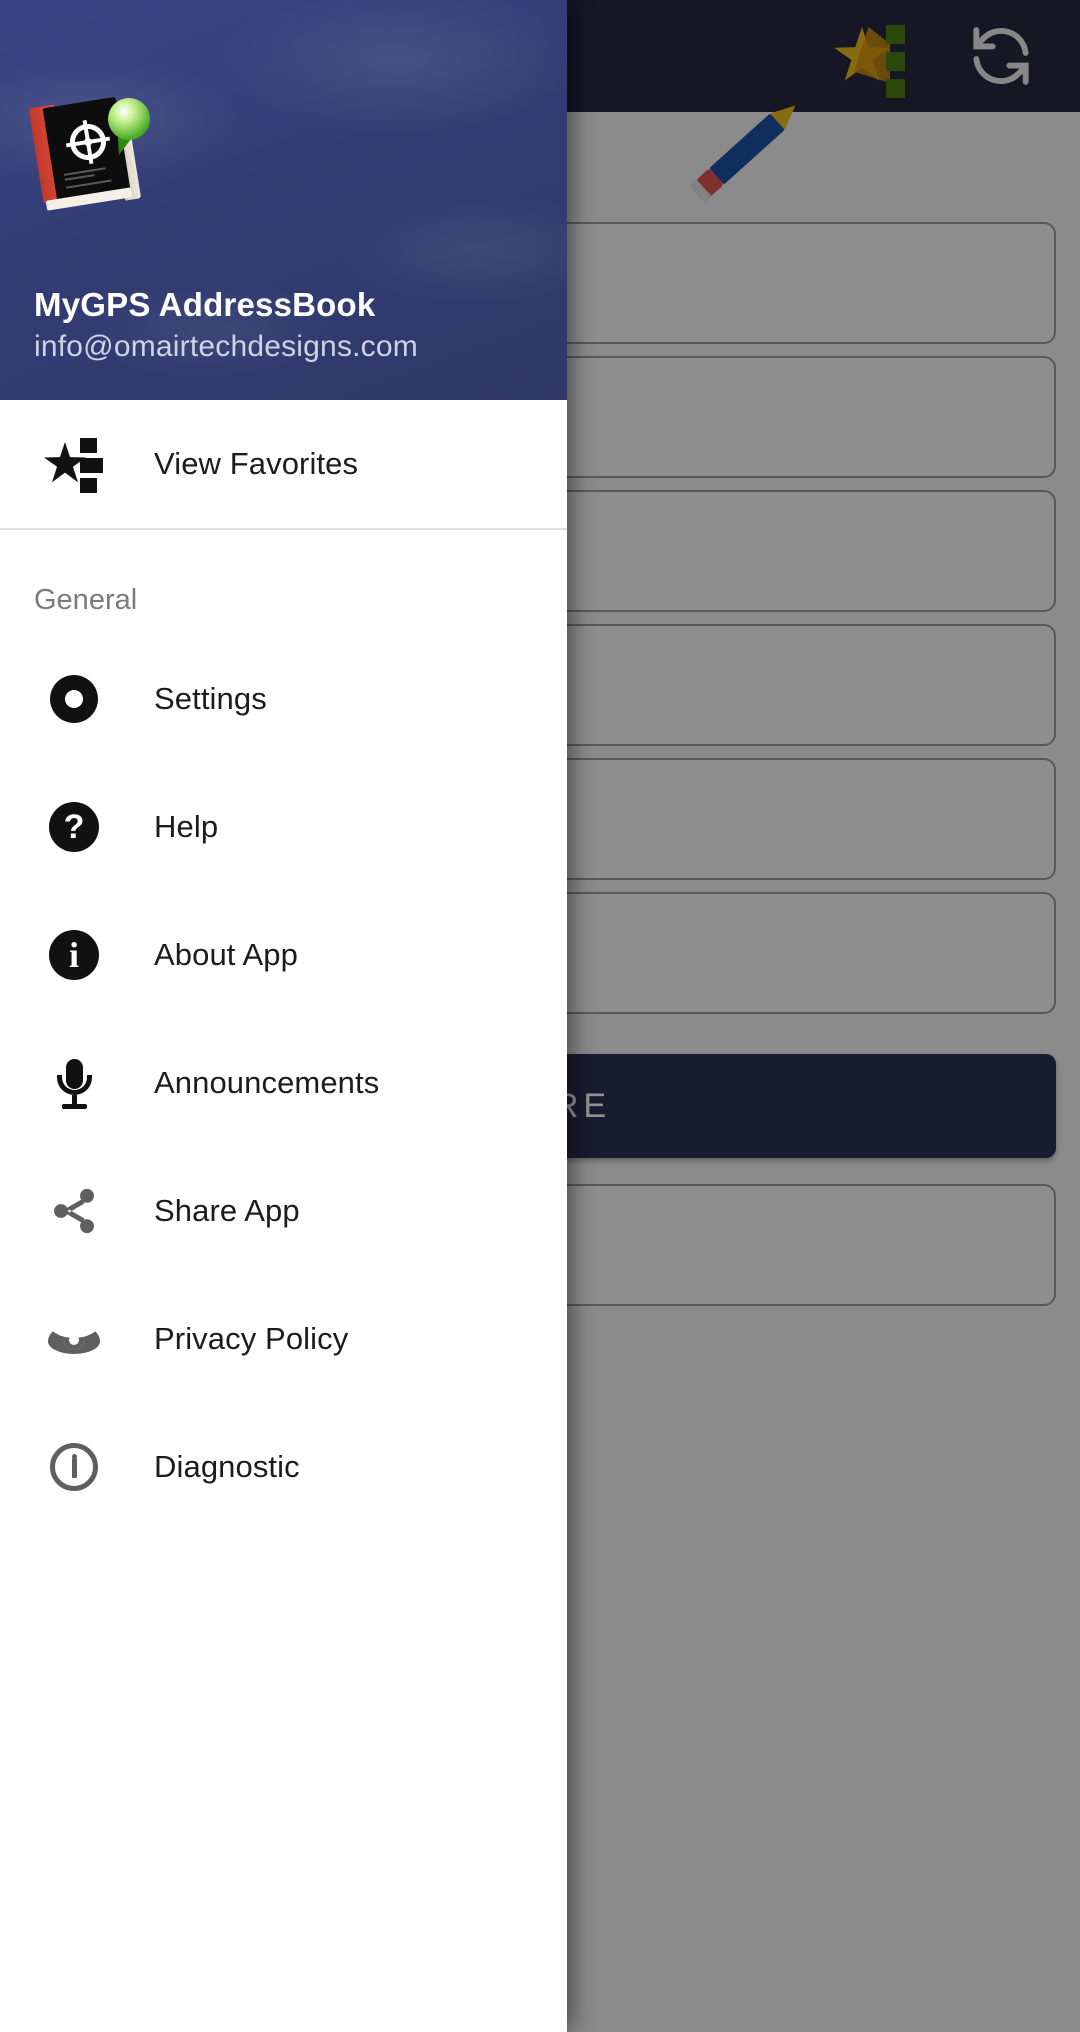 The width and height of the screenshot is (1080, 2032). What do you see at coordinates (74, 827) in the screenshot?
I see `help-circle-icon: ?` at bounding box center [74, 827].